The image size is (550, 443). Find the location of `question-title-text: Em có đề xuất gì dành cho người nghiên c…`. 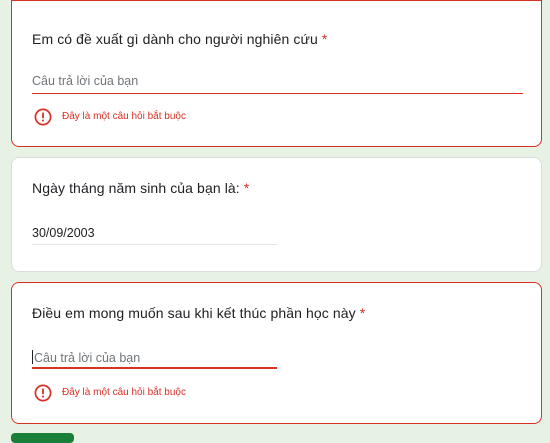

question-title-text: Em có đề xuất gì dành cho người nghiên c… is located at coordinates (175, 39).